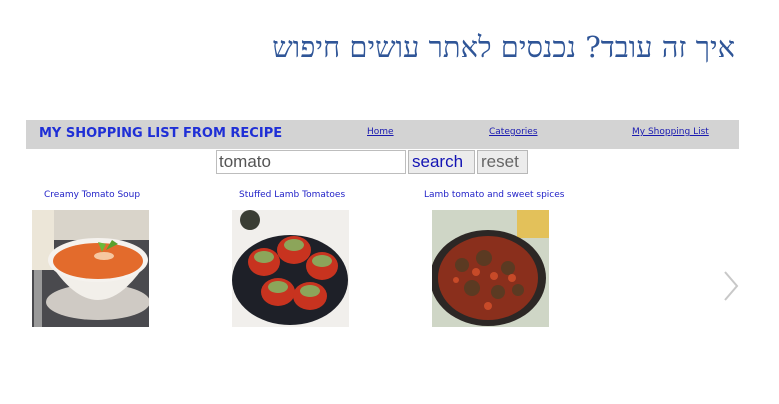 The image size is (779, 404). I want to click on stuffed-tomatoes-illustration, so click(290, 268).